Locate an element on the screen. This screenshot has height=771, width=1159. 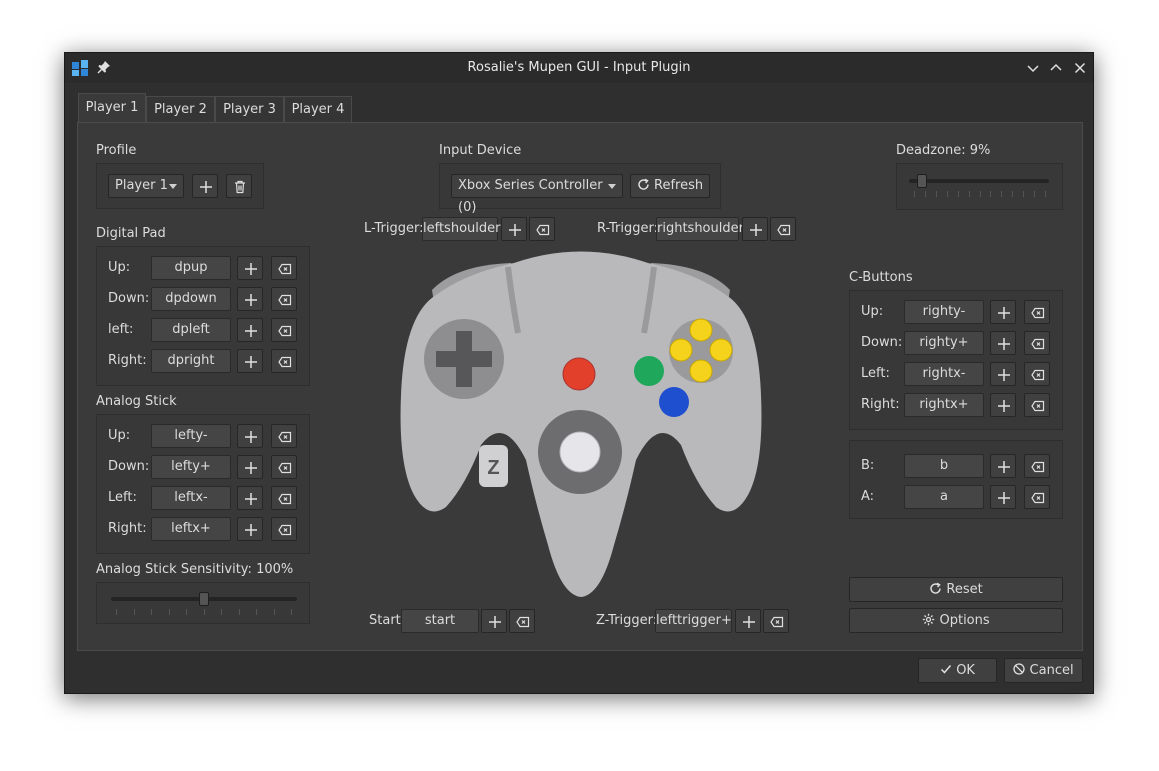
analog-down-label: Down: is located at coordinates (129, 466).